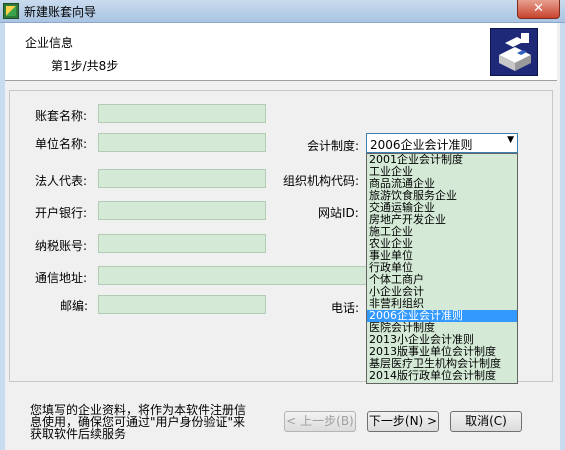 This screenshot has width=565, height=450. Describe the element at coordinates (182, 113) in the screenshot. I see `account-name-field` at that location.